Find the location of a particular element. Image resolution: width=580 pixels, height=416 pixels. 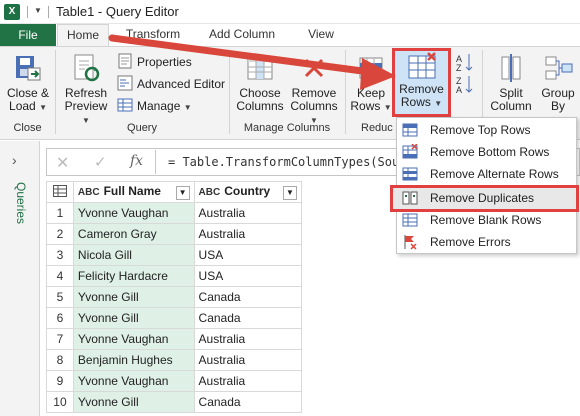

choose-columns-icon is located at coordinates (260, 68).